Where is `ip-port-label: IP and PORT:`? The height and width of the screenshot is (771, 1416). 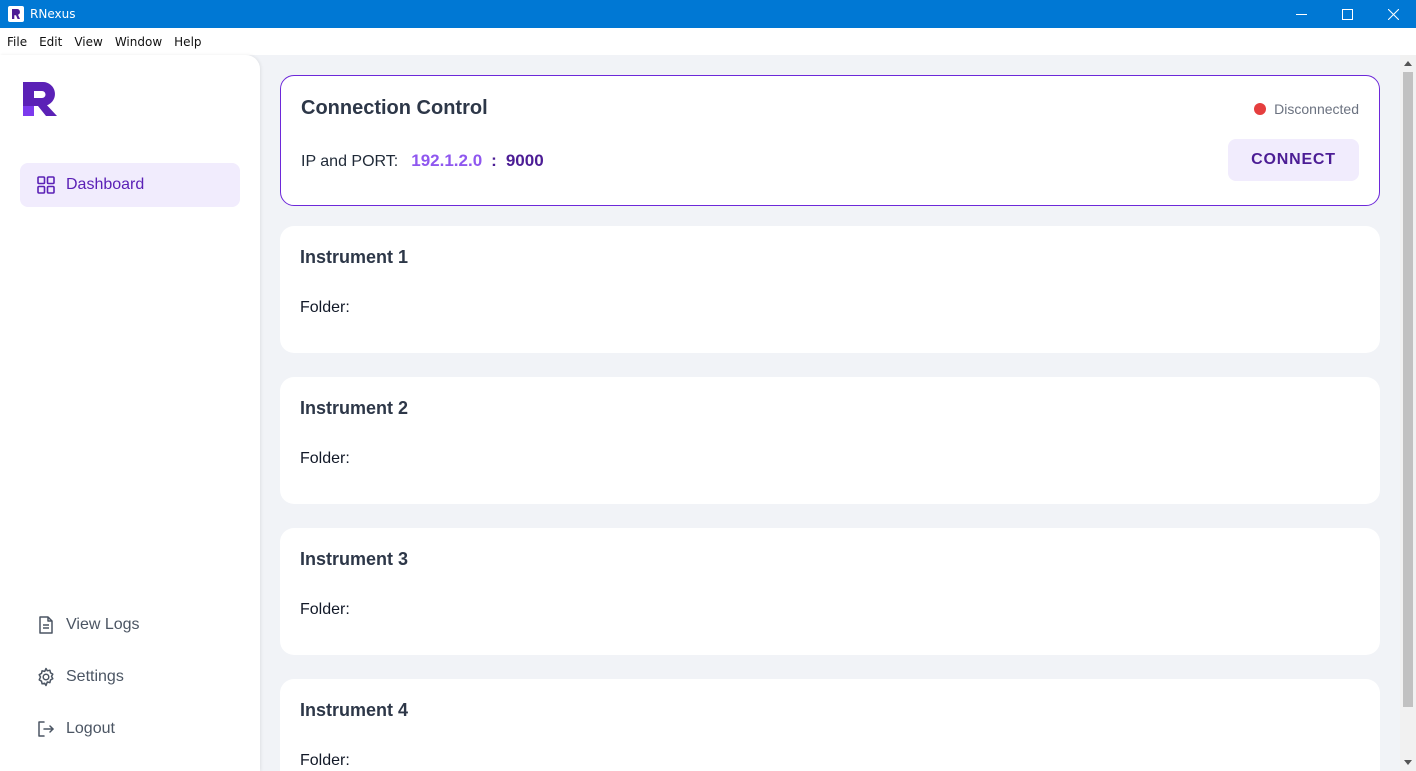 ip-port-label: IP and PORT: is located at coordinates (350, 161).